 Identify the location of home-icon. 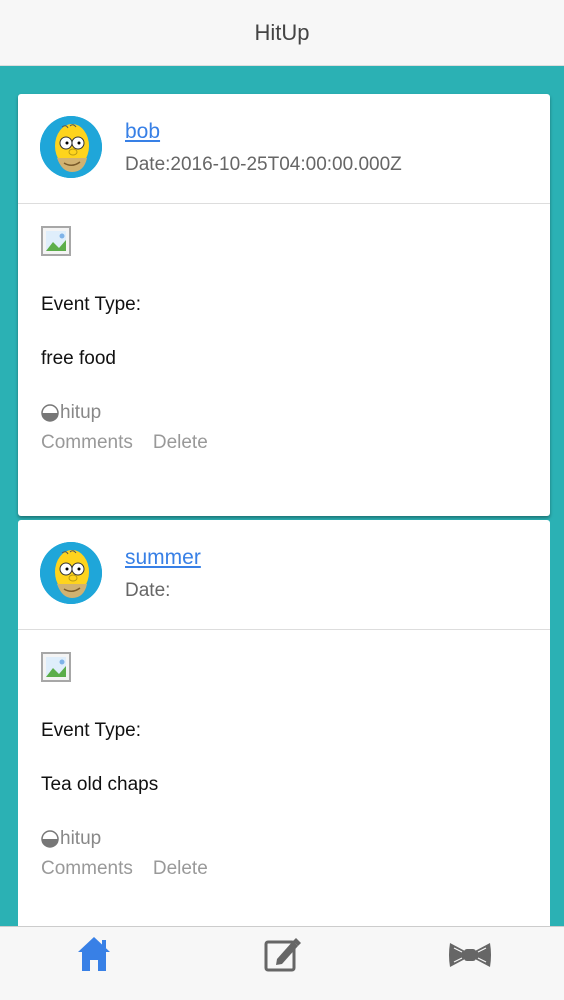
(94, 954).